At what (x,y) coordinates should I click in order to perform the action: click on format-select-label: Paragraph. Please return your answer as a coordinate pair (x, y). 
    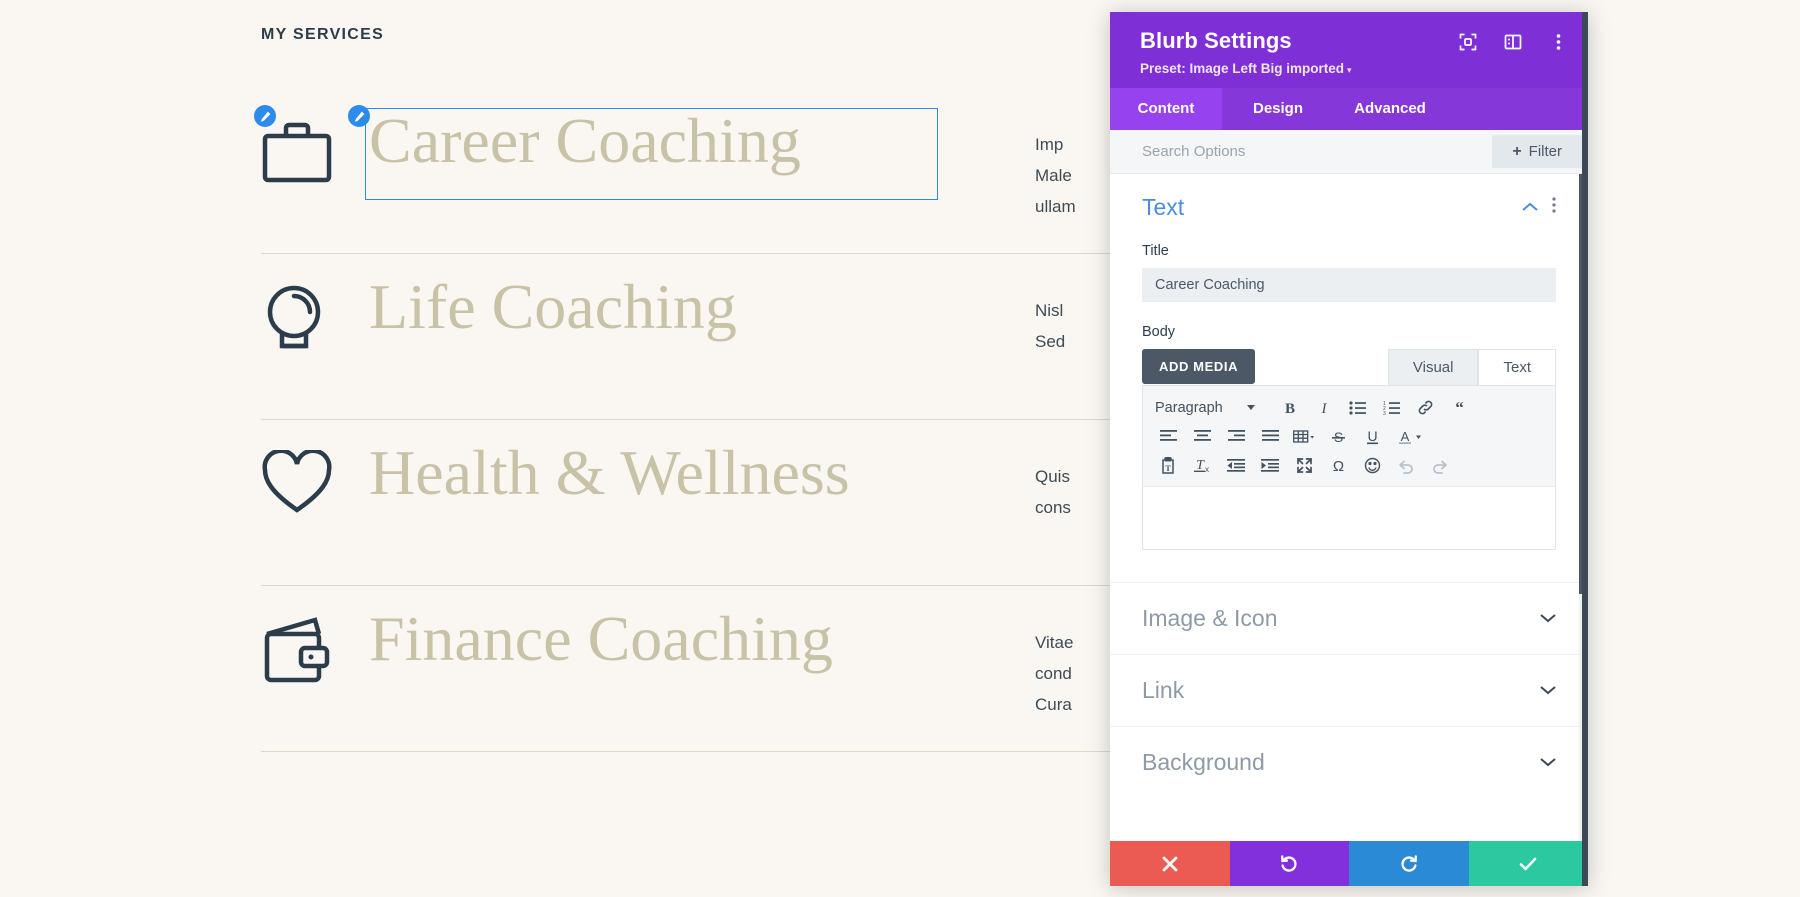
    Looking at the image, I should click on (1189, 407).